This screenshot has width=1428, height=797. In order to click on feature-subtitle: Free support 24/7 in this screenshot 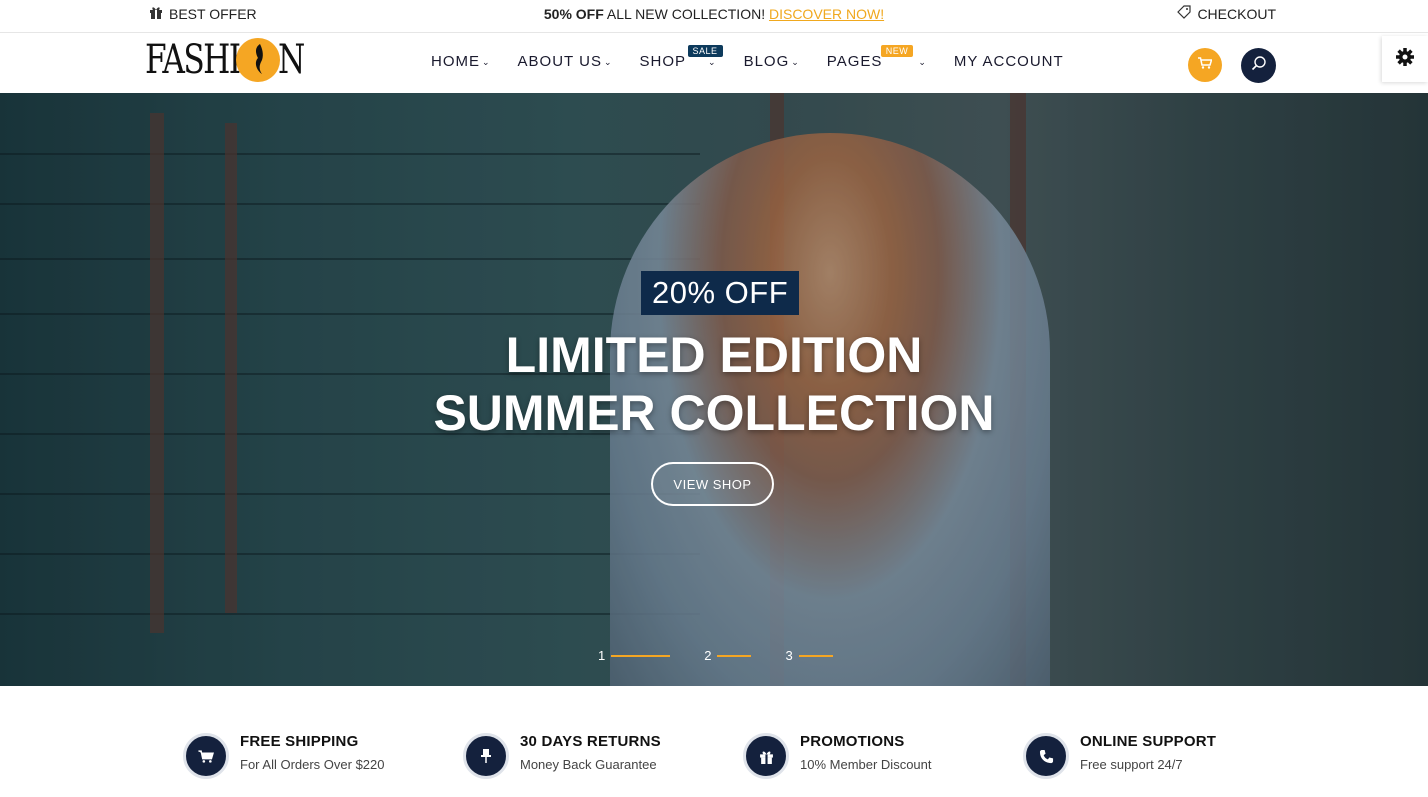, I will do `click(1131, 764)`.